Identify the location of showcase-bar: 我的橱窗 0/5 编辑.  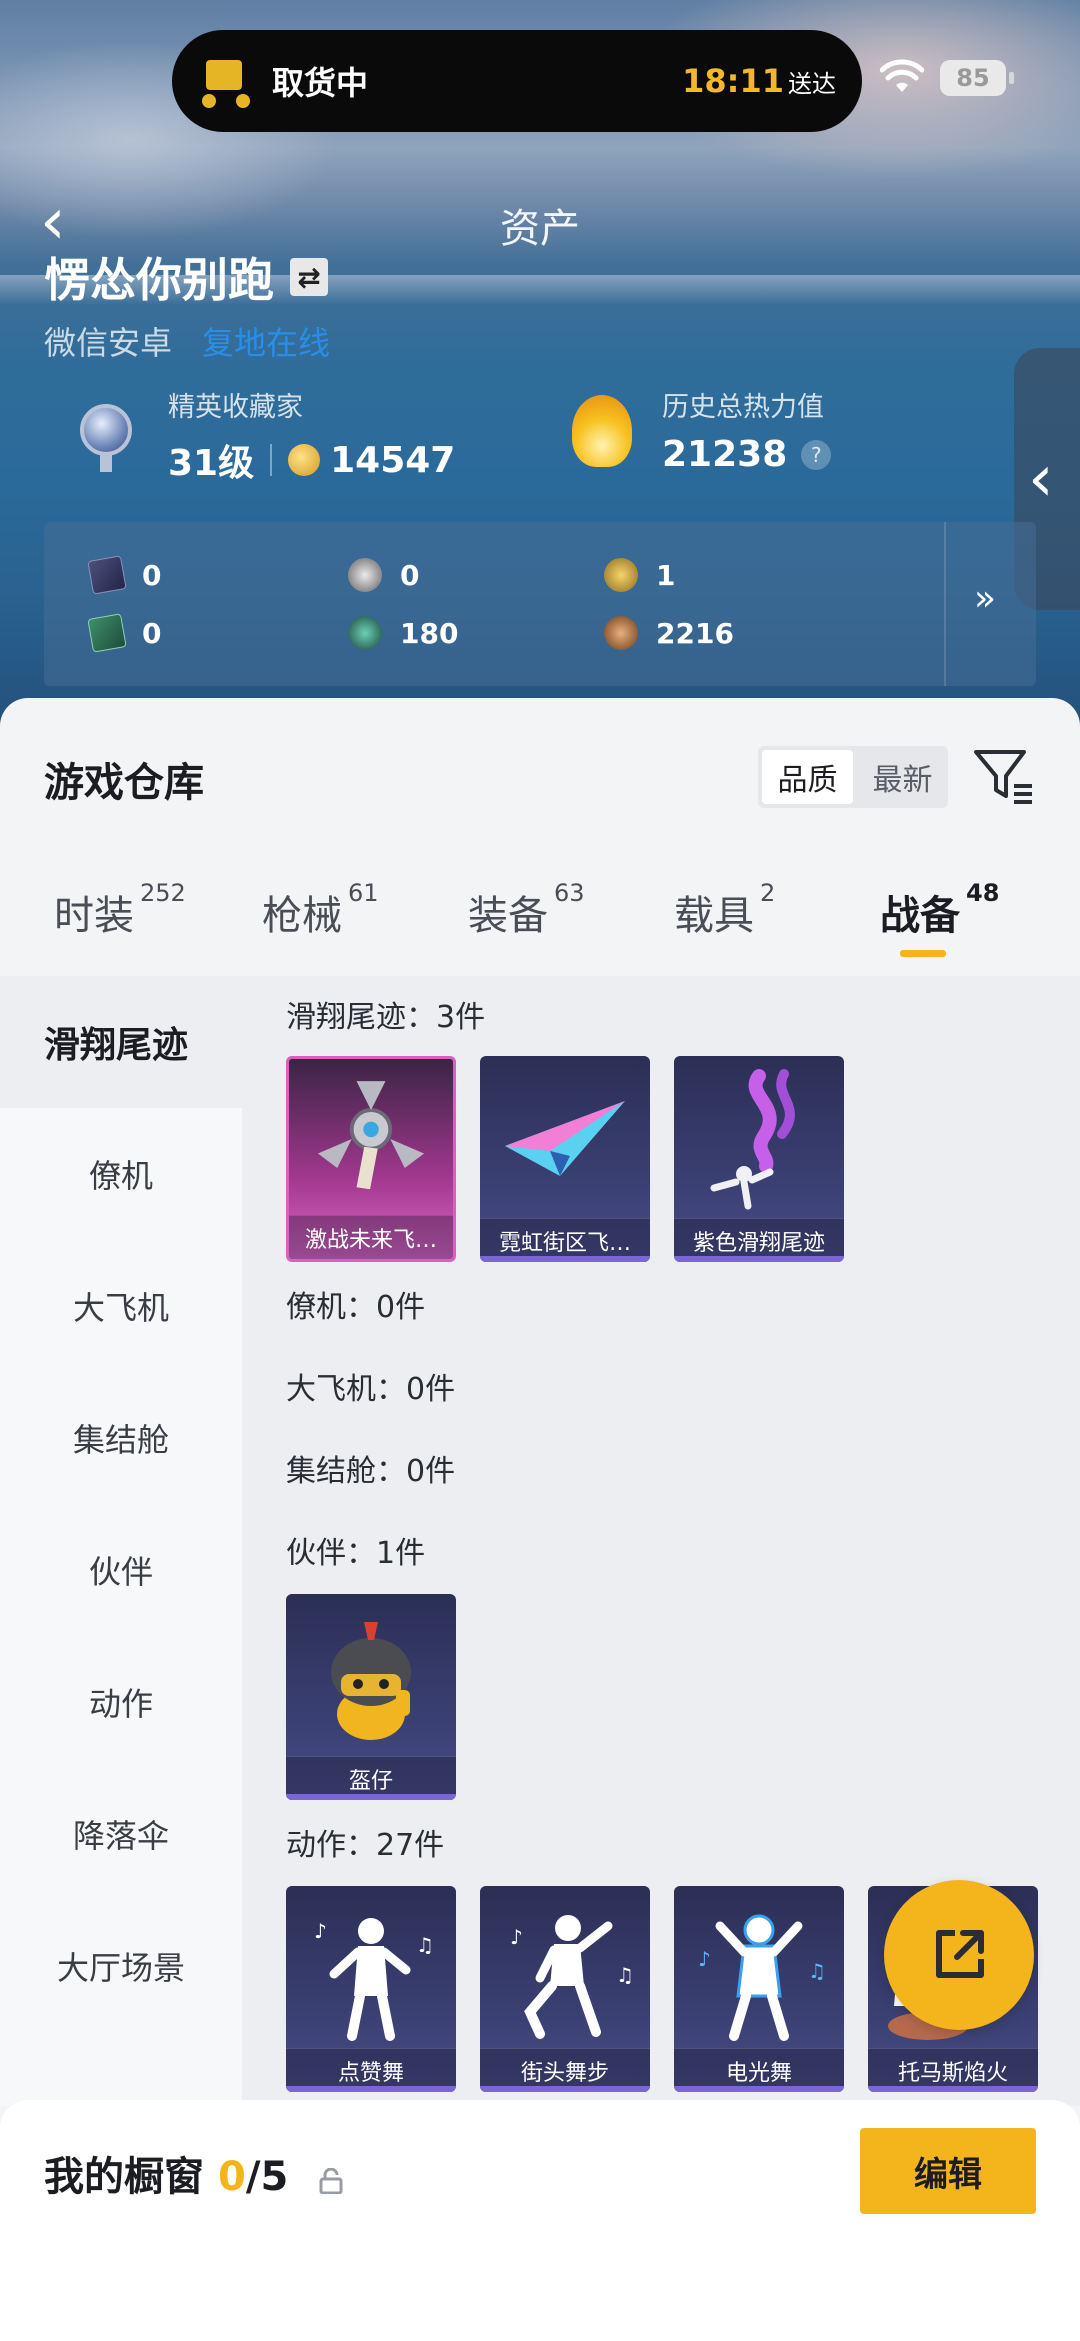
(540, 2220).